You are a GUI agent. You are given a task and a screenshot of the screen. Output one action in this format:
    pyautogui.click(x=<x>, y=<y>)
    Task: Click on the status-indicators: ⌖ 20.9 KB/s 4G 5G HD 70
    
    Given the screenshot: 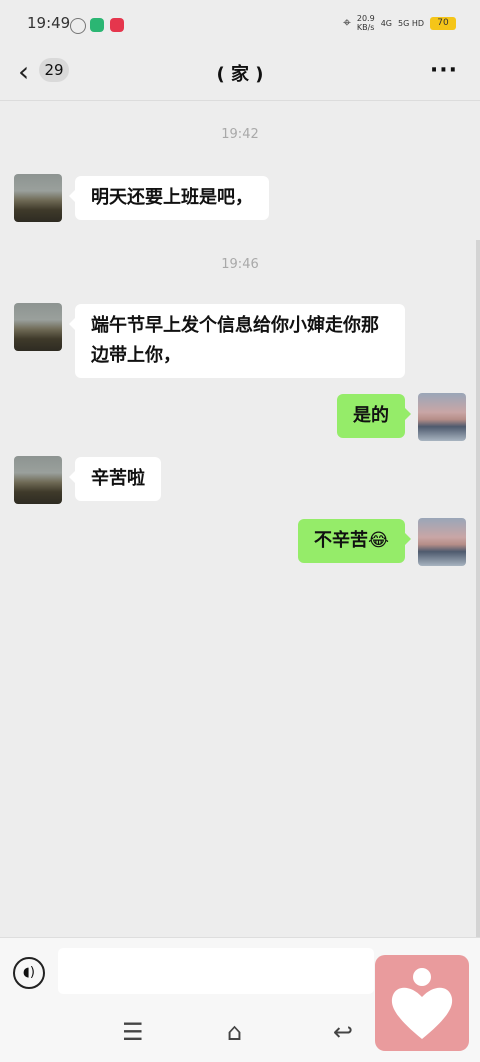 What is the action you would take?
    pyautogui.click(x=399, y=23)
    